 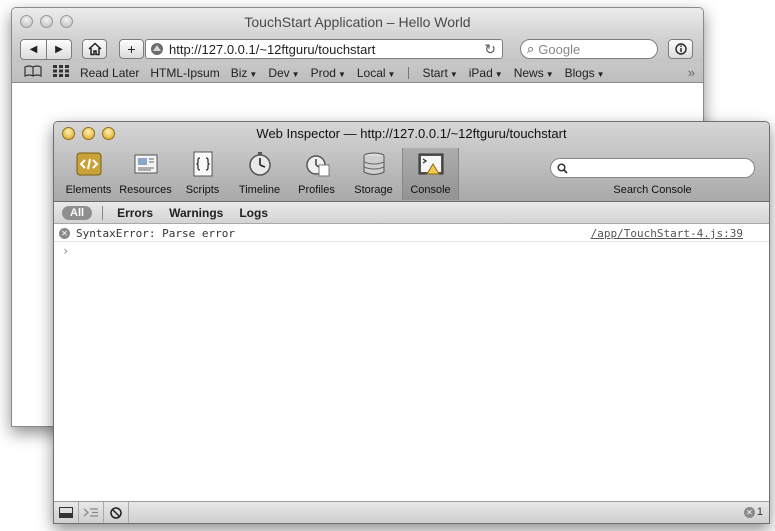 I want to click on prompt-chevron-icon: ›, so click(x=66, y=251).